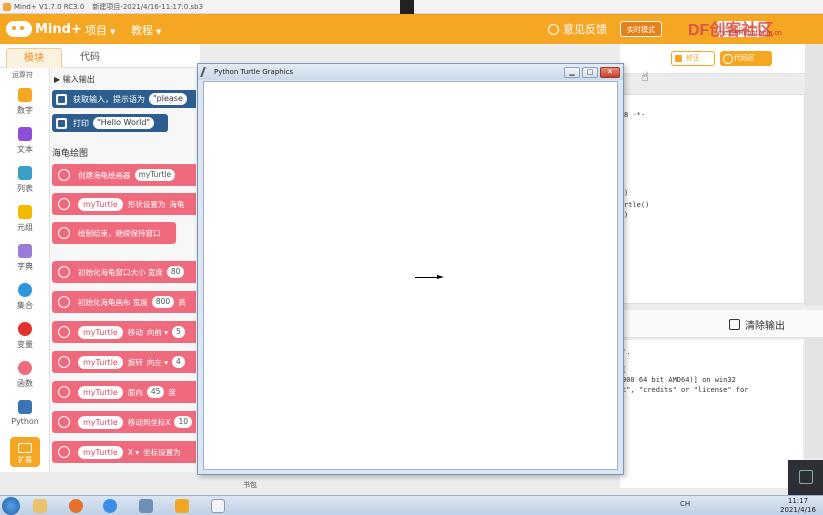  I want to click on feedback-button: 意见反馈, so click(577, 29).